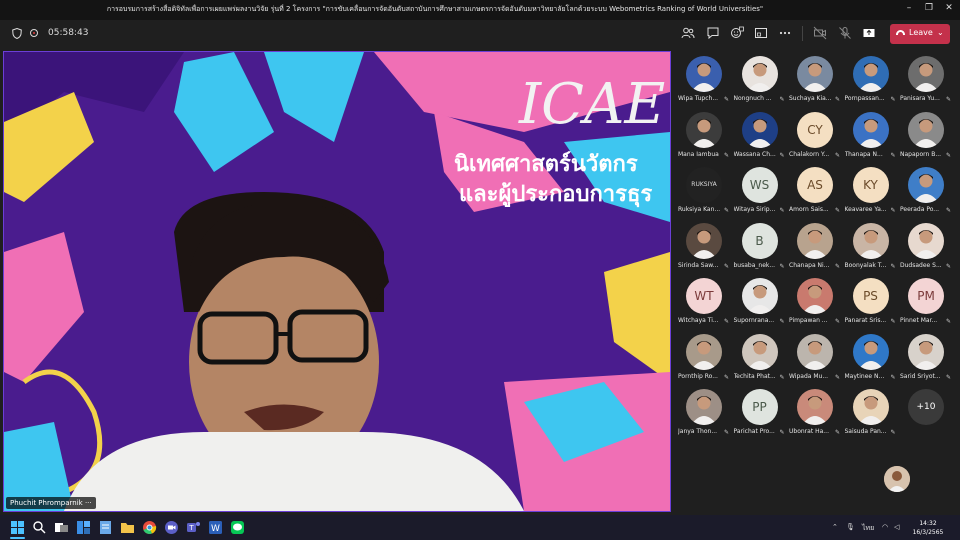 This screenshot has width=960, height=540. Describe the element at coordinates (760, 302) in the screenshot. I see `participant-tile: Supornrana... ✎` at that location.